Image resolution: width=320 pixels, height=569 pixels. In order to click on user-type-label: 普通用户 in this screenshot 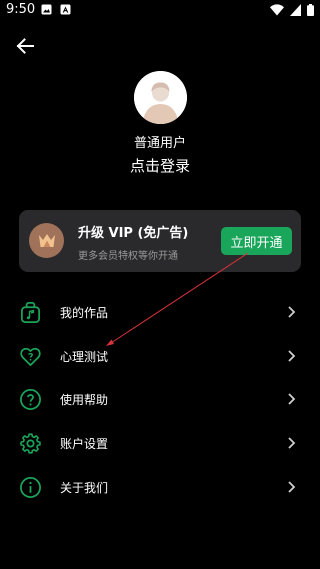, I will do `click(159, 143)`.